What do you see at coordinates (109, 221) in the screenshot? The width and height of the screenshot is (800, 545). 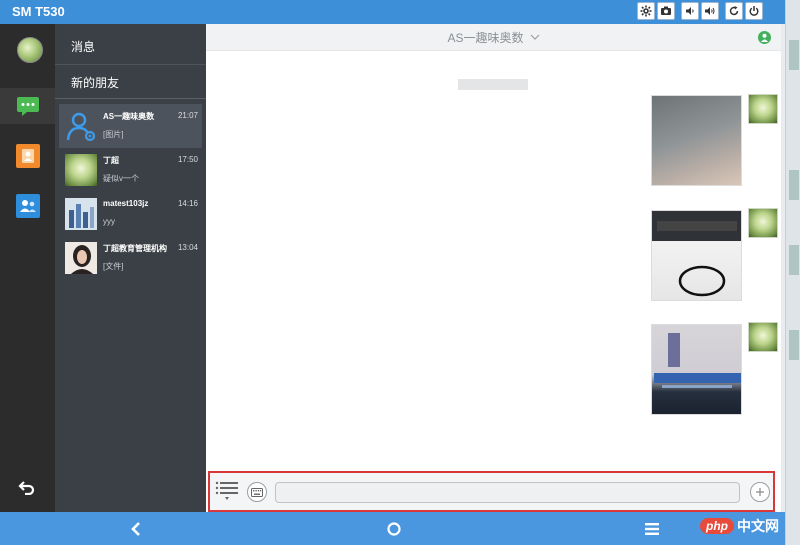 I see `conversation-preview: yyy` at bounding box center [109, 221].